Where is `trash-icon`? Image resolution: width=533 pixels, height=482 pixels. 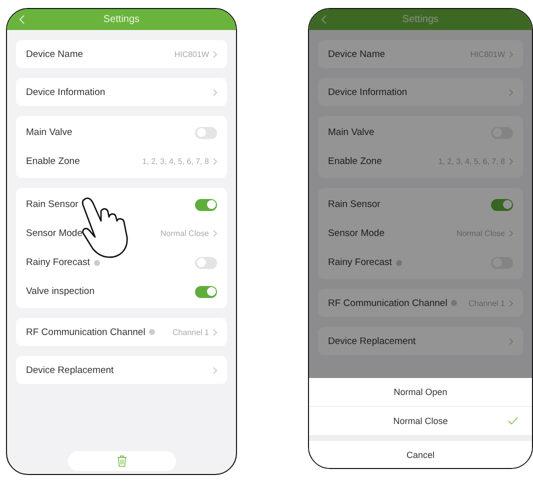
trash-icon is located at coordinates (121, 461).